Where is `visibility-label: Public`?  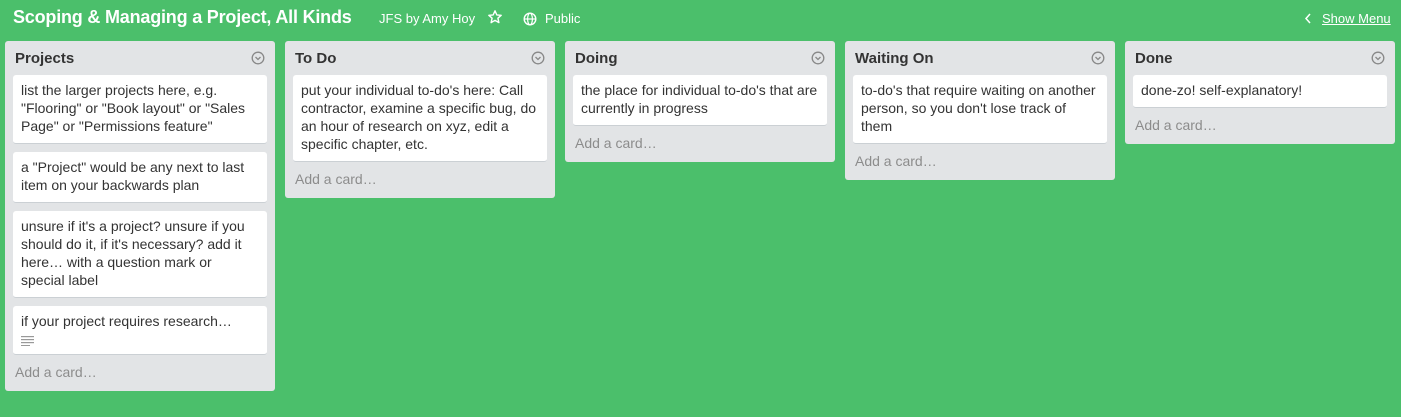 visibility-label: Public is located at coordinates (563, 18).